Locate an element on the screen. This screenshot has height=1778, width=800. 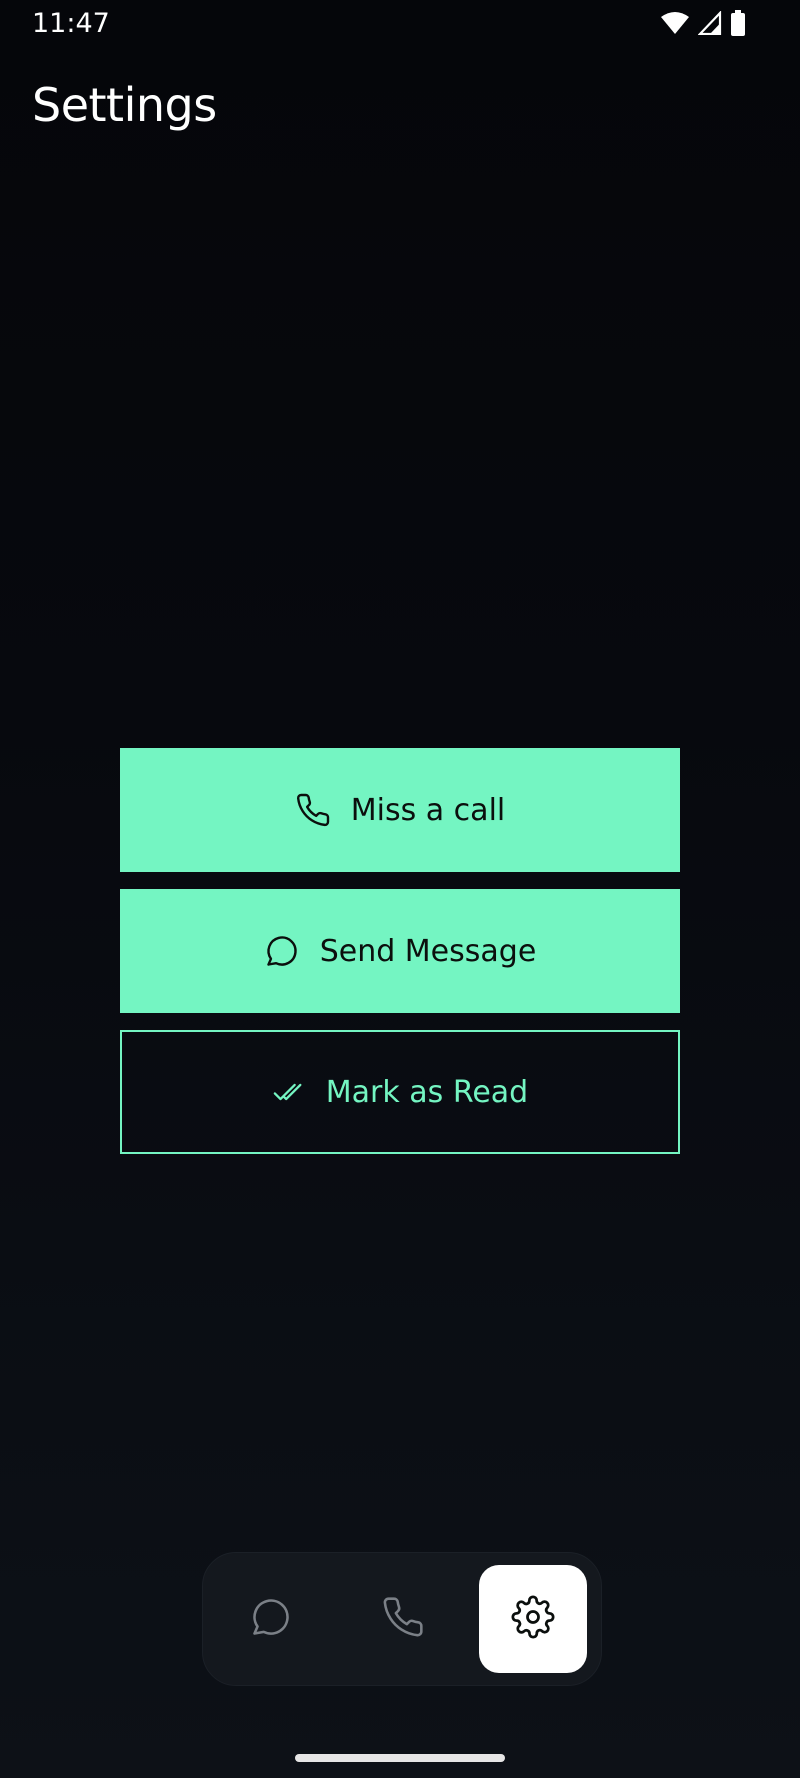
bottom-navigation is located at coordinates (402, 1619).